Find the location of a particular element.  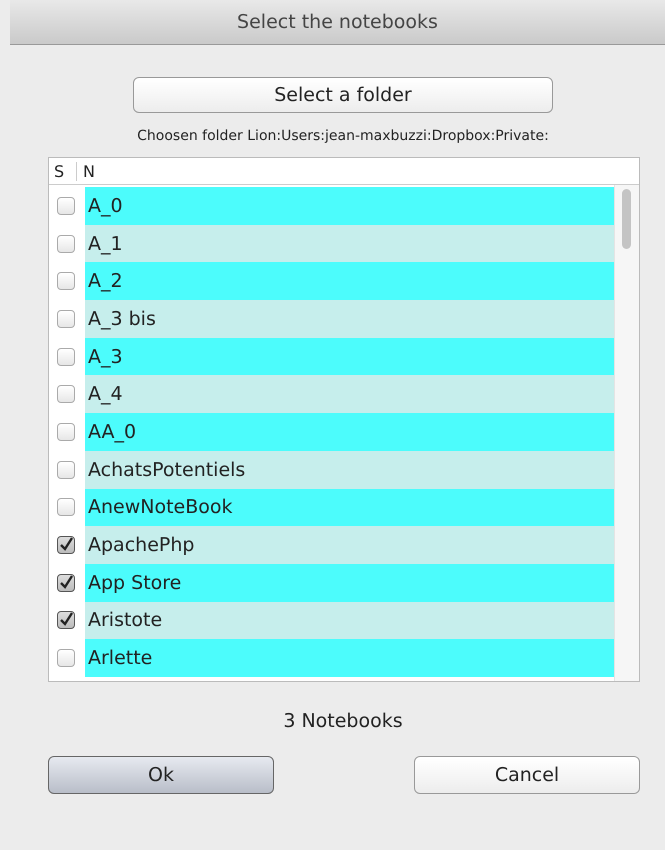

notebook-name-cell: A_4 is located at coordinates (349, 394).